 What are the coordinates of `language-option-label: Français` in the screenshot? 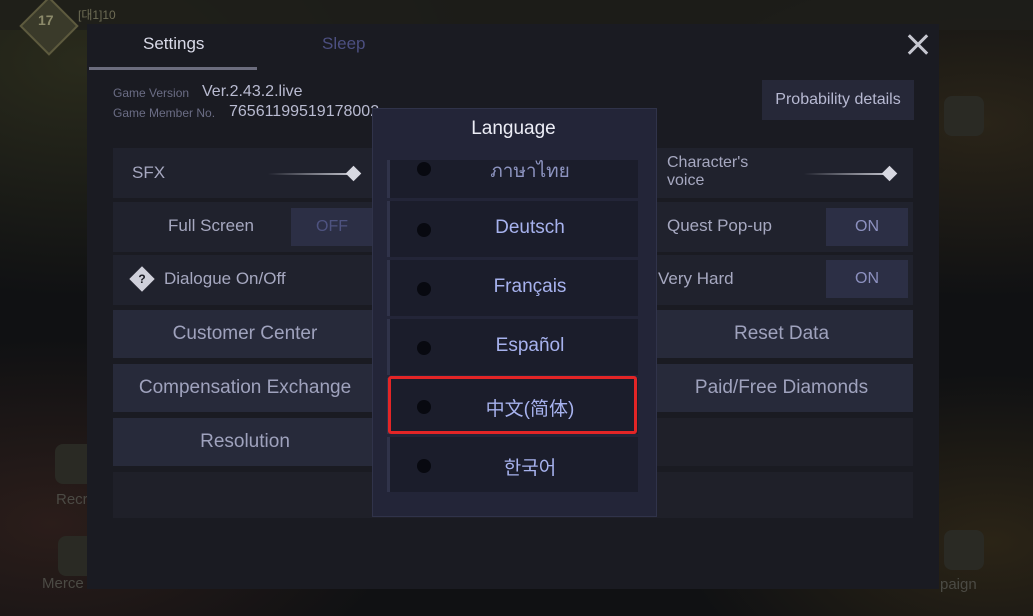 It's located at (530, 286).